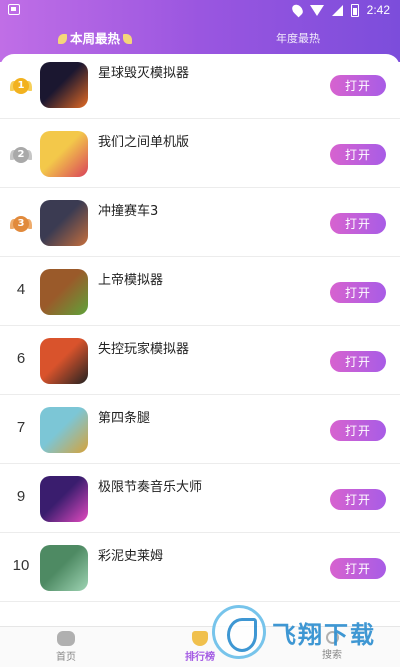 This screenshot has height=667, width=400. Describe the element at coordinates (378, 10) in the screenshot. I see `status-time: 2:42` at that location.